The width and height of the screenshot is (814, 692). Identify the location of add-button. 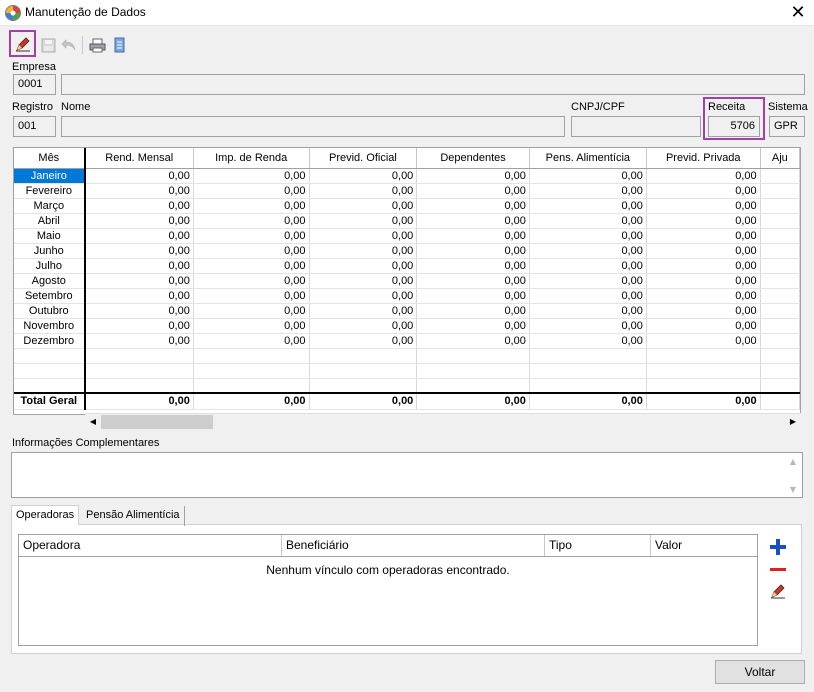
(778, 547).